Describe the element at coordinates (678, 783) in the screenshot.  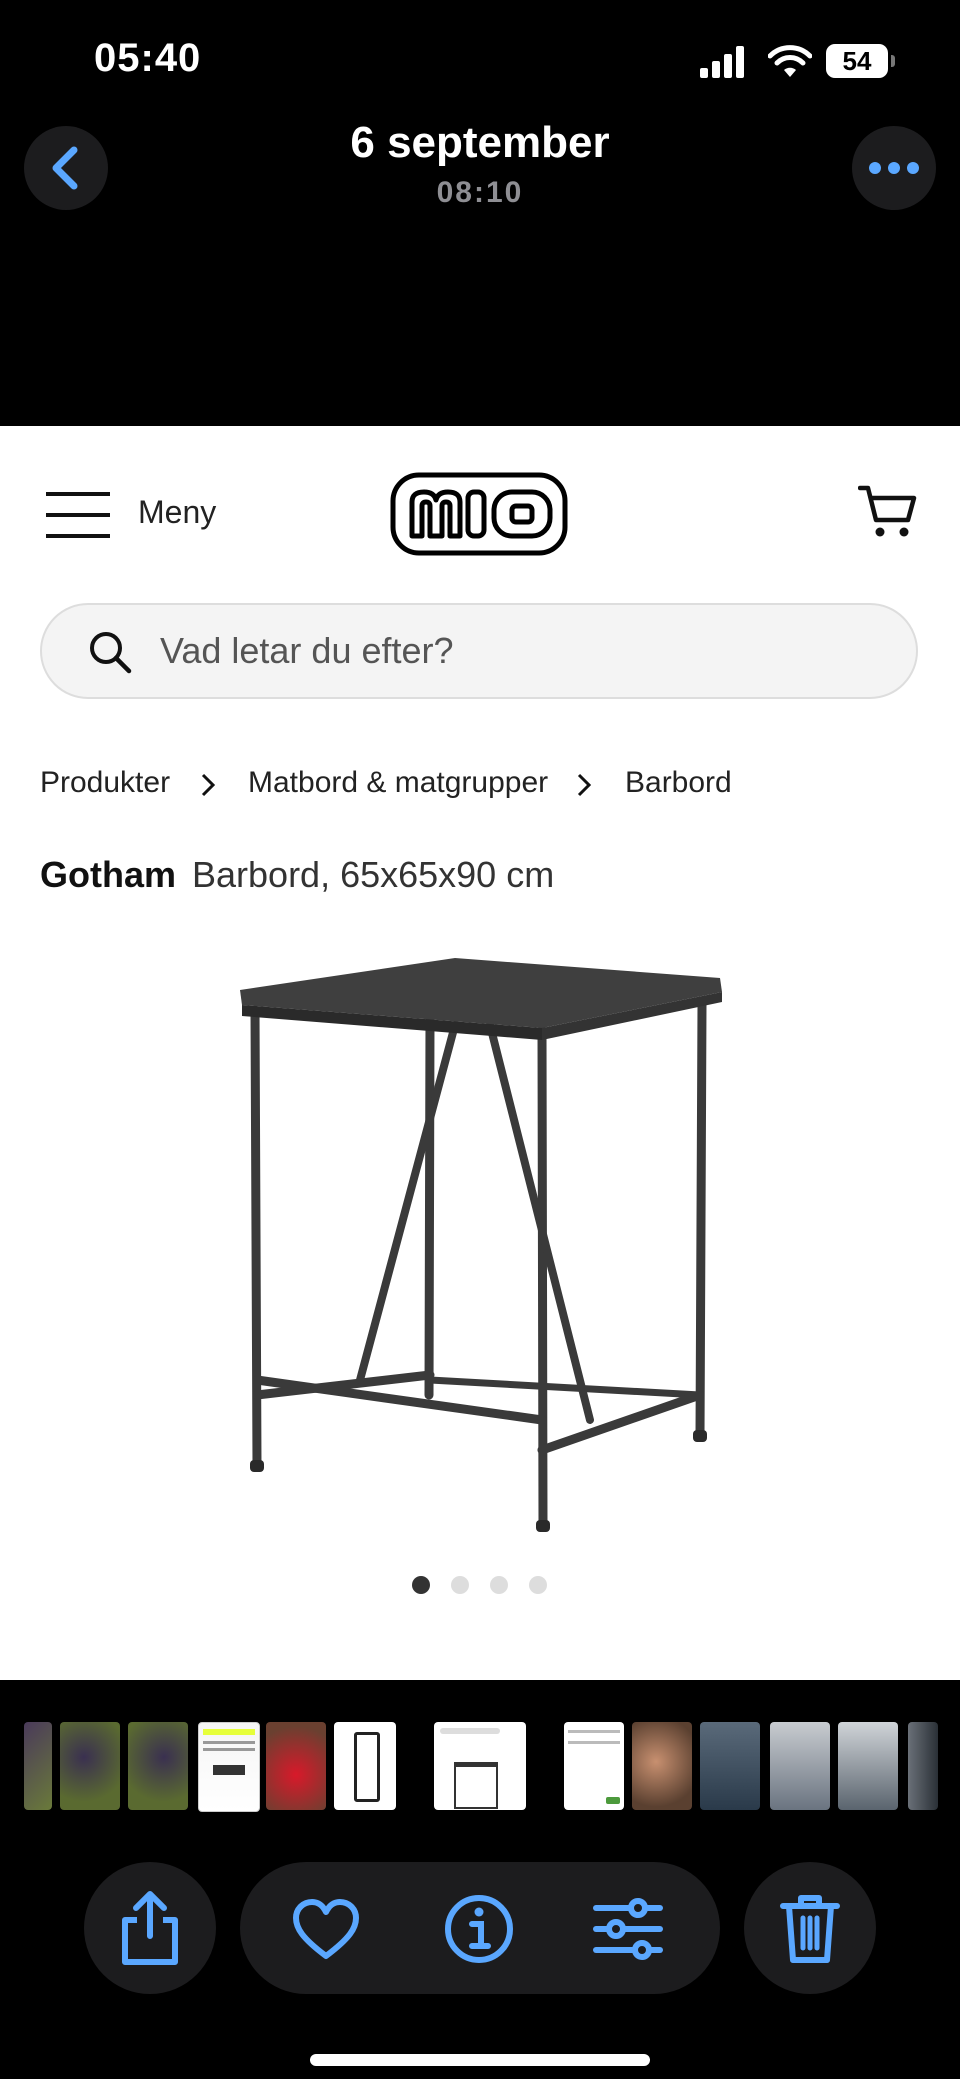
I see `breadcrumb-item: Barbord` at that location.